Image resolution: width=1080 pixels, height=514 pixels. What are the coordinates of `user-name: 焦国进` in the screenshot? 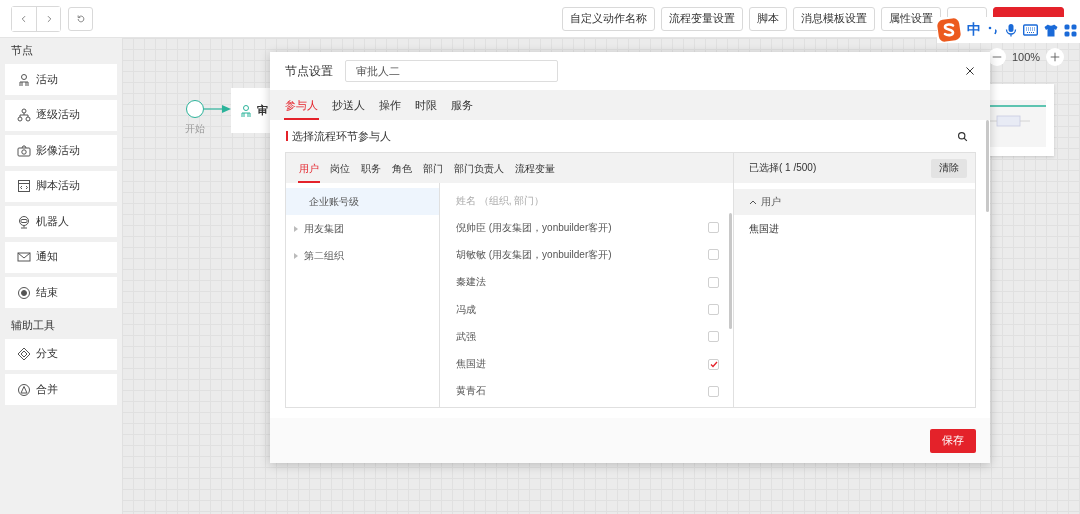 It's located at (471, 364).